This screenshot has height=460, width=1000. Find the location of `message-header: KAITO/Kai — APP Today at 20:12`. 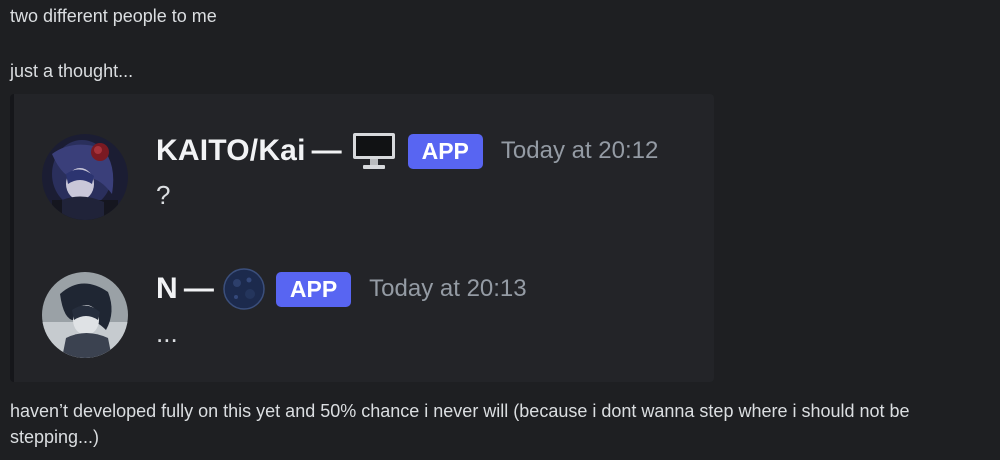

message-header: KAITO/Kai — APP Today at 20:12 is located at coordinates (407, 151).